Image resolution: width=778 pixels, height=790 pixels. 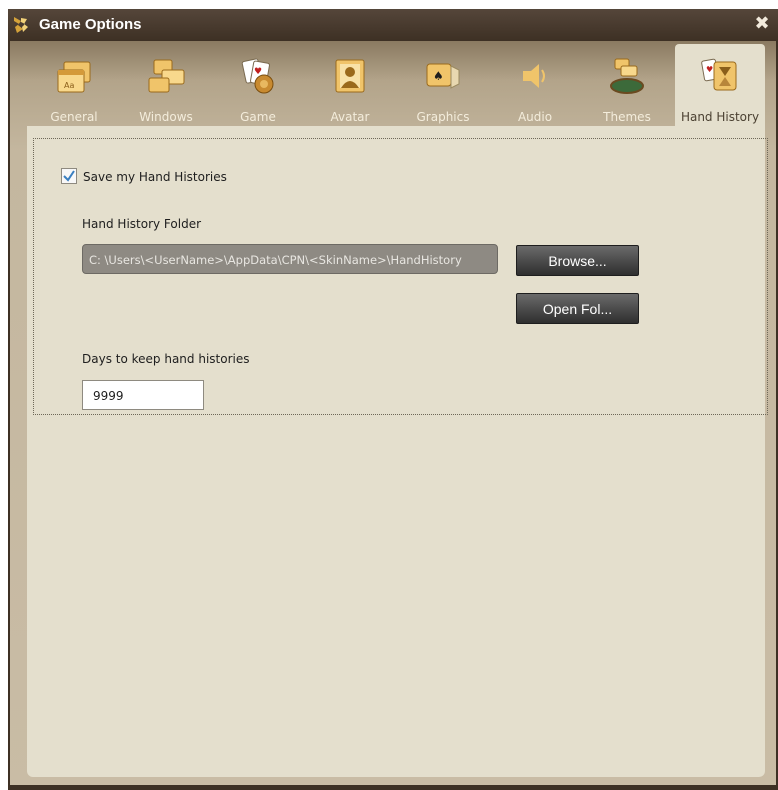 I want to click on tab-general: Aa General, so click(x=74, y=85).